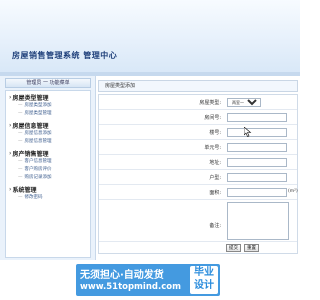  What do you see at coordinates (212, 118) in the screenshot?
I see `field-label: 房间号:` at bounding box center [212, 118].